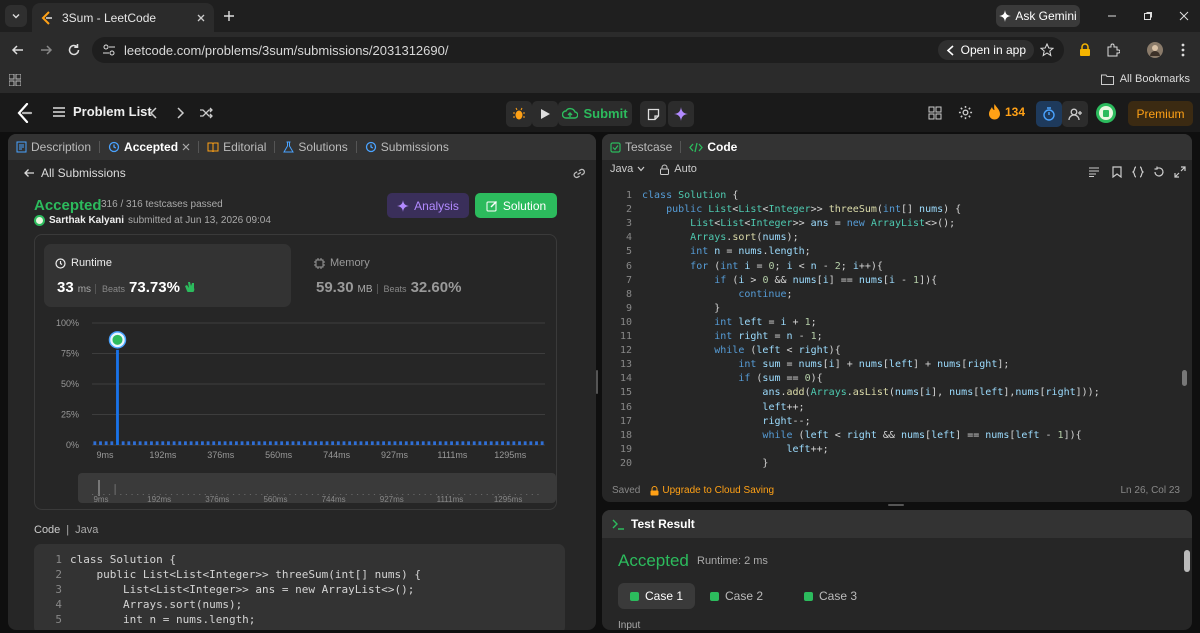  I want to click on case-tab-3: Case 3, so click(830, 596).